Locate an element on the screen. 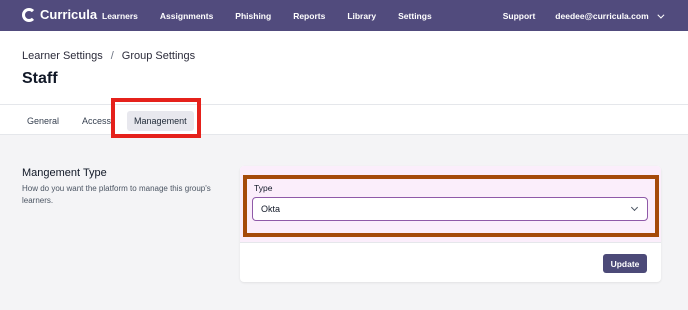 Image resolution: width=688 pixels, height=310 pixels. nav-item-settings: Settings is located at coordinates (415, 16).